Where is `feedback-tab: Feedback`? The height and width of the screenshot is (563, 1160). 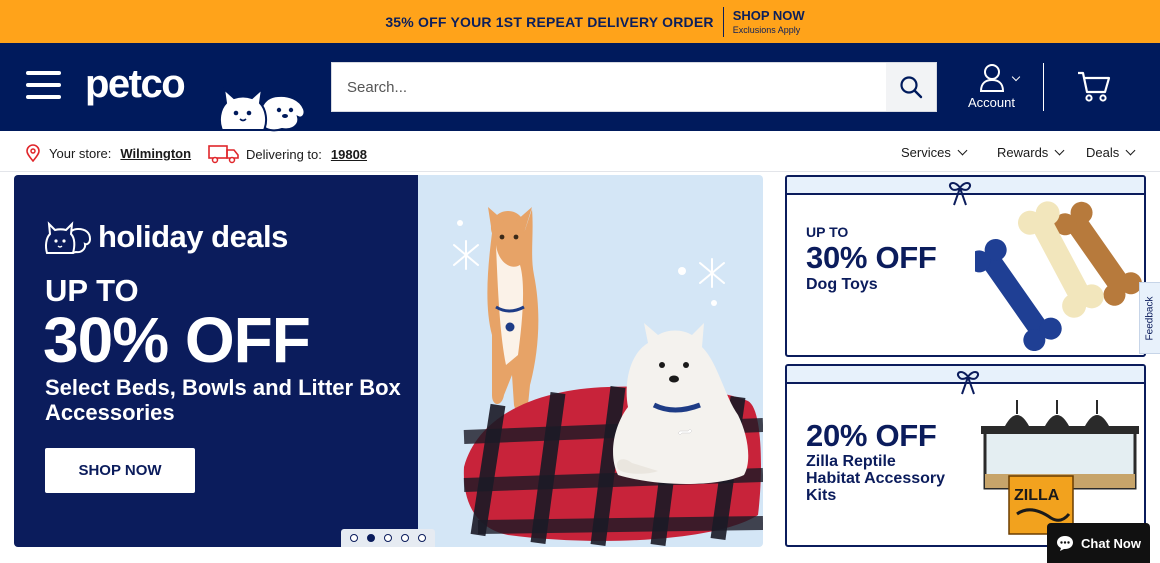 feedback-tab: Feedback is located at coordinates (1149, 318).